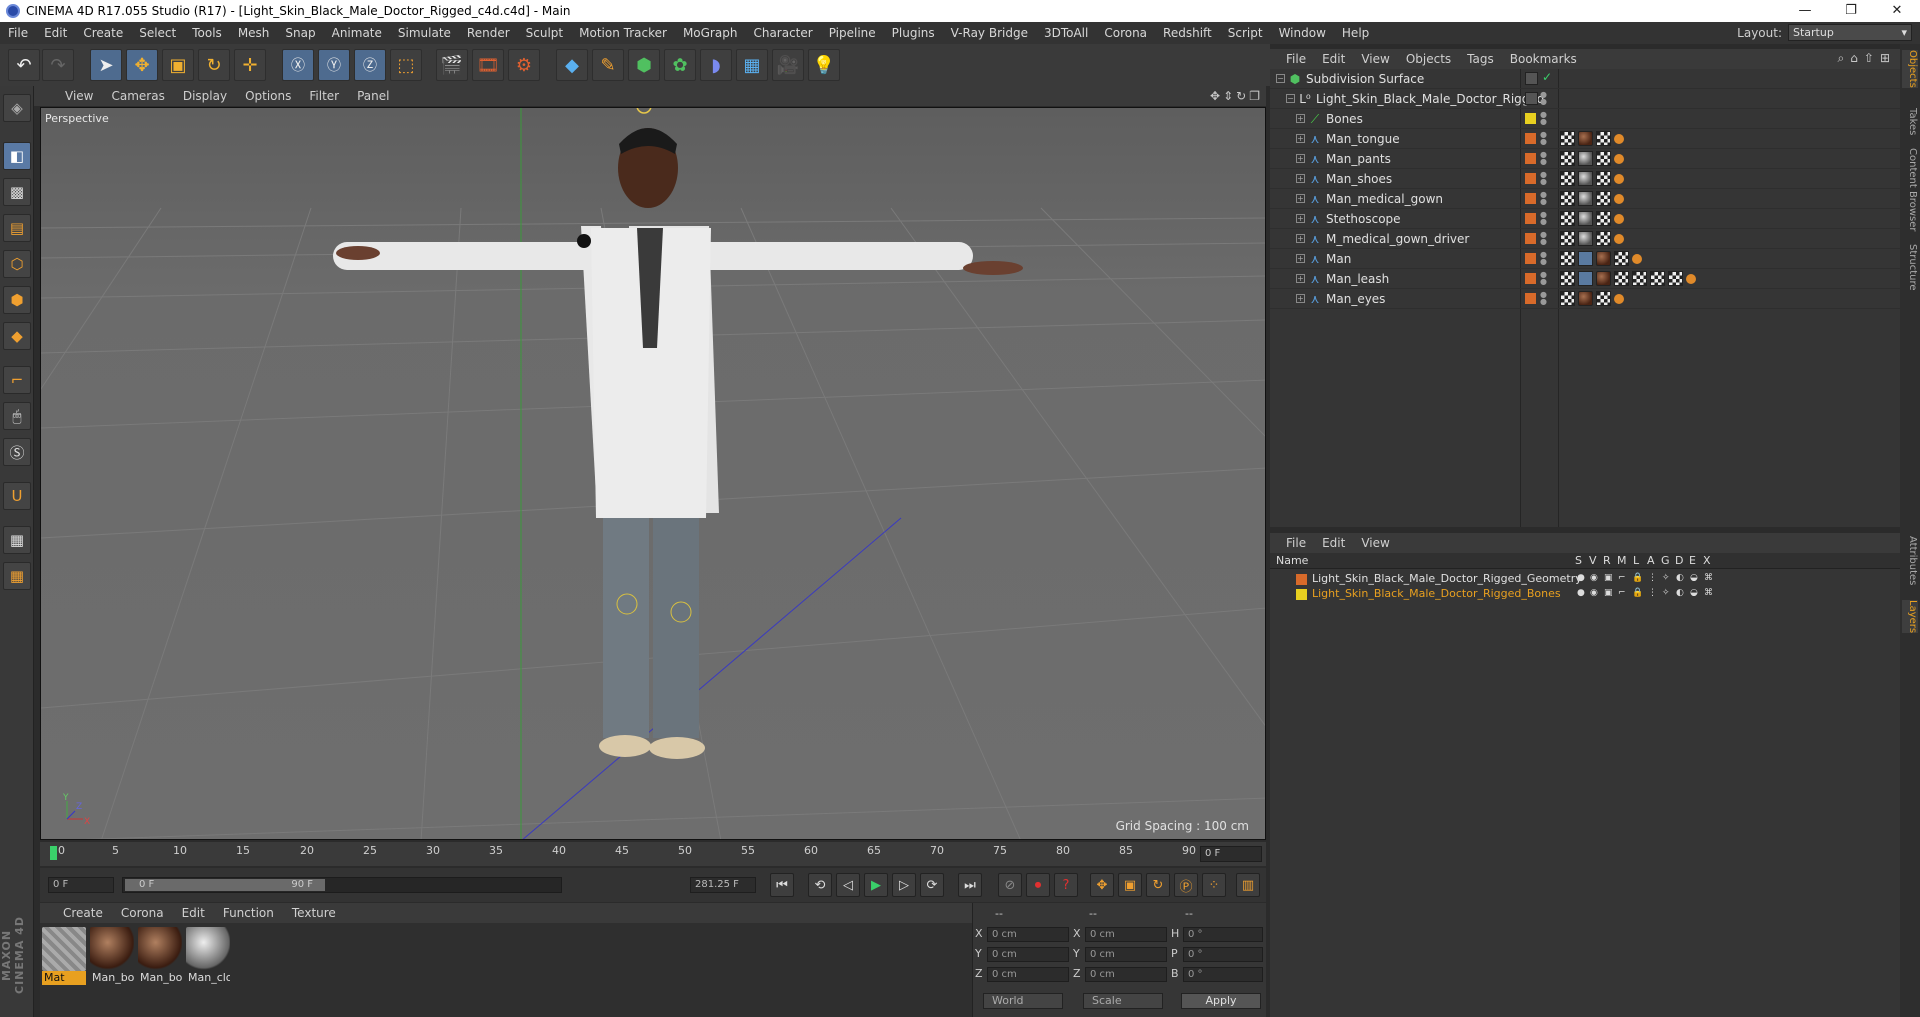 This screenshot has width=1920, height=1017. I want to click on menu-help: Help, so click(1355, 33).